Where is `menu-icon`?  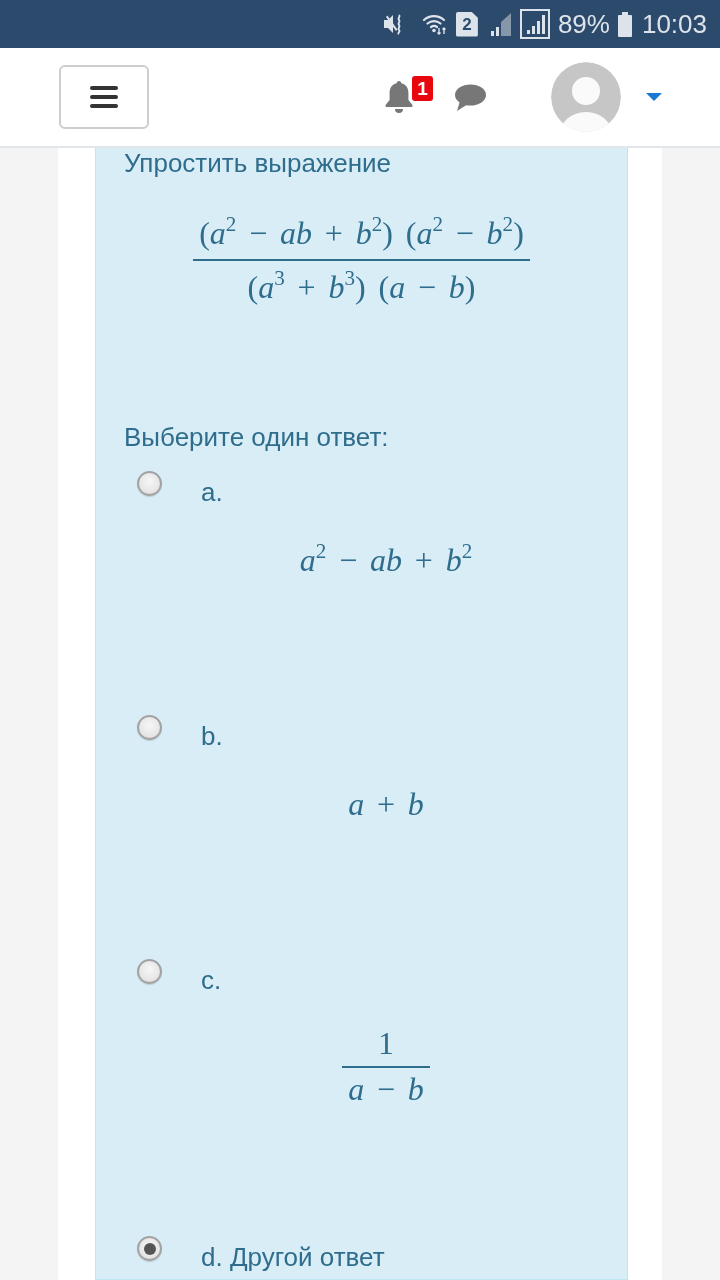
menu-icon is located at coordinates (104, 97).